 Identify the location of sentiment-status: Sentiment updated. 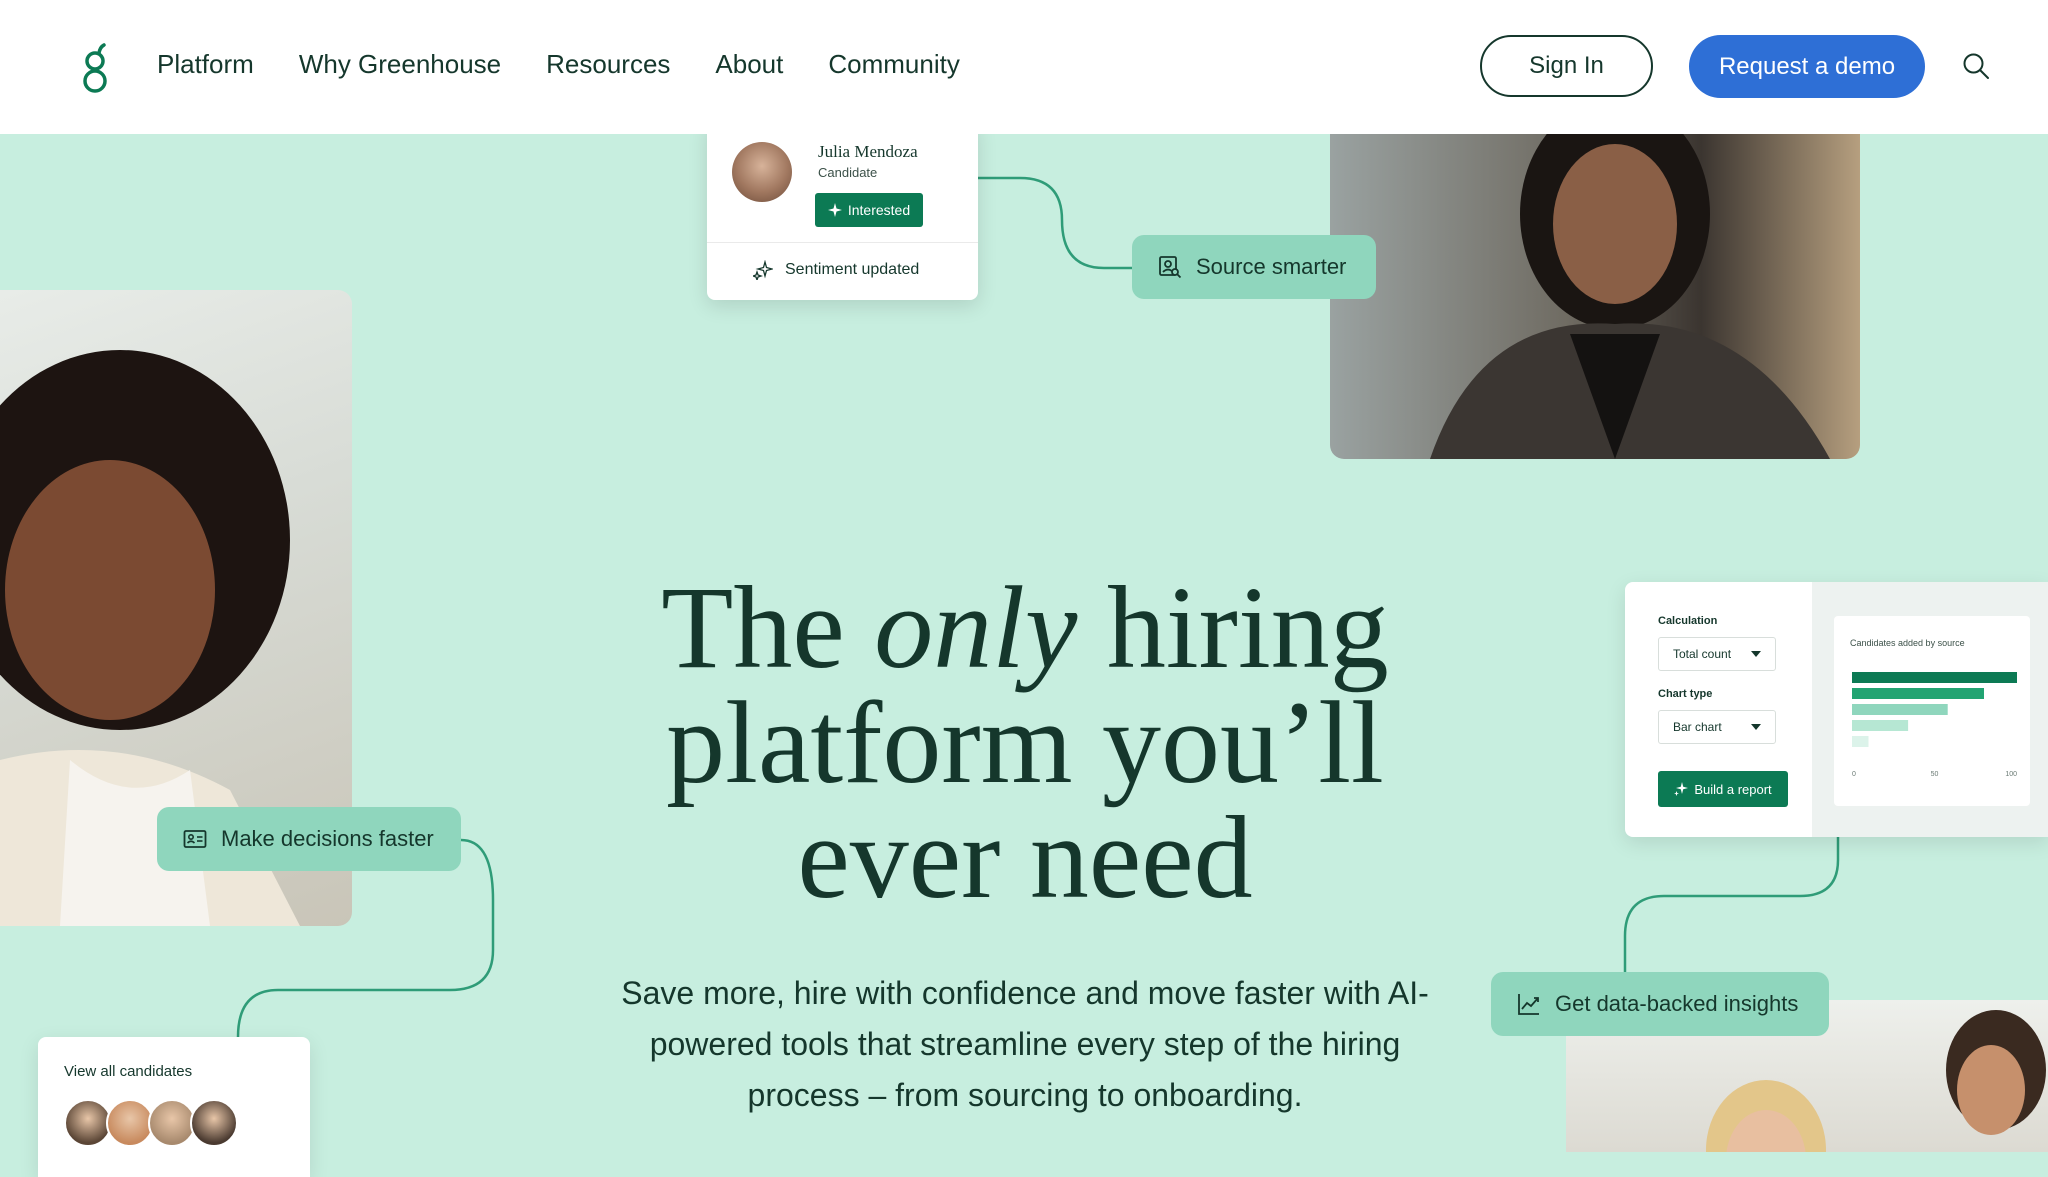
(836, 270).